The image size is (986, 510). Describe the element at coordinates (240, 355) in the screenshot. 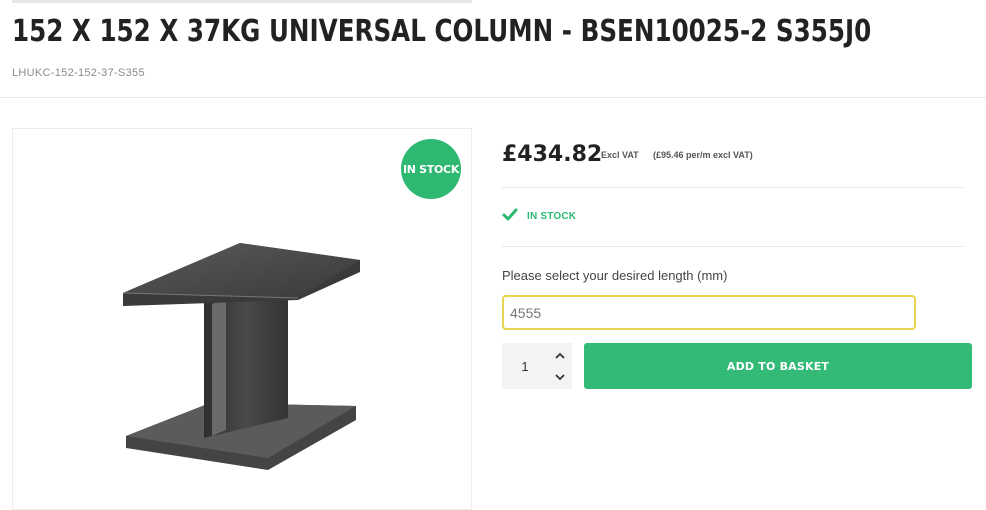

I see `product-image` at that location.